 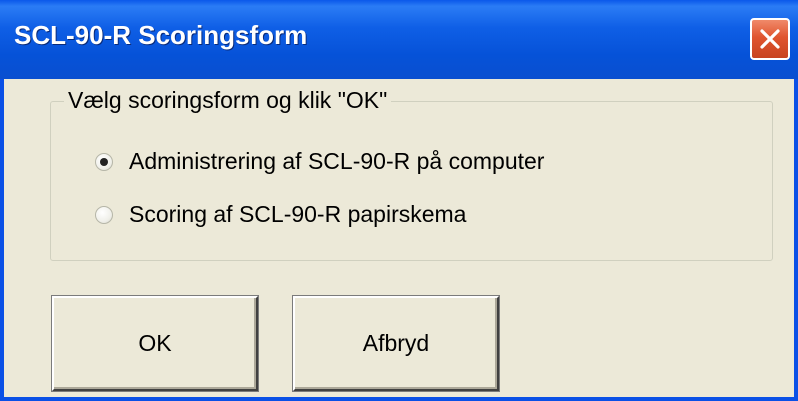 I want to click on radio-computer-administration, so click(x=104, y=161).